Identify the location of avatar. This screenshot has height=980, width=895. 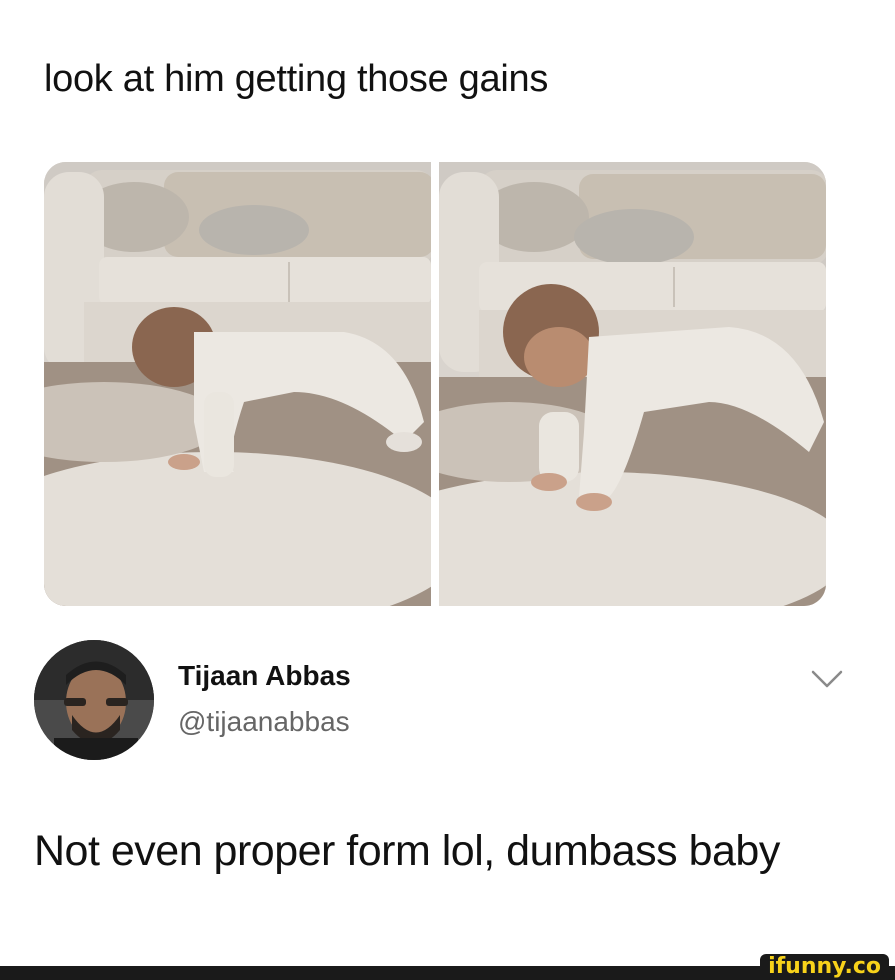
(94, 700).